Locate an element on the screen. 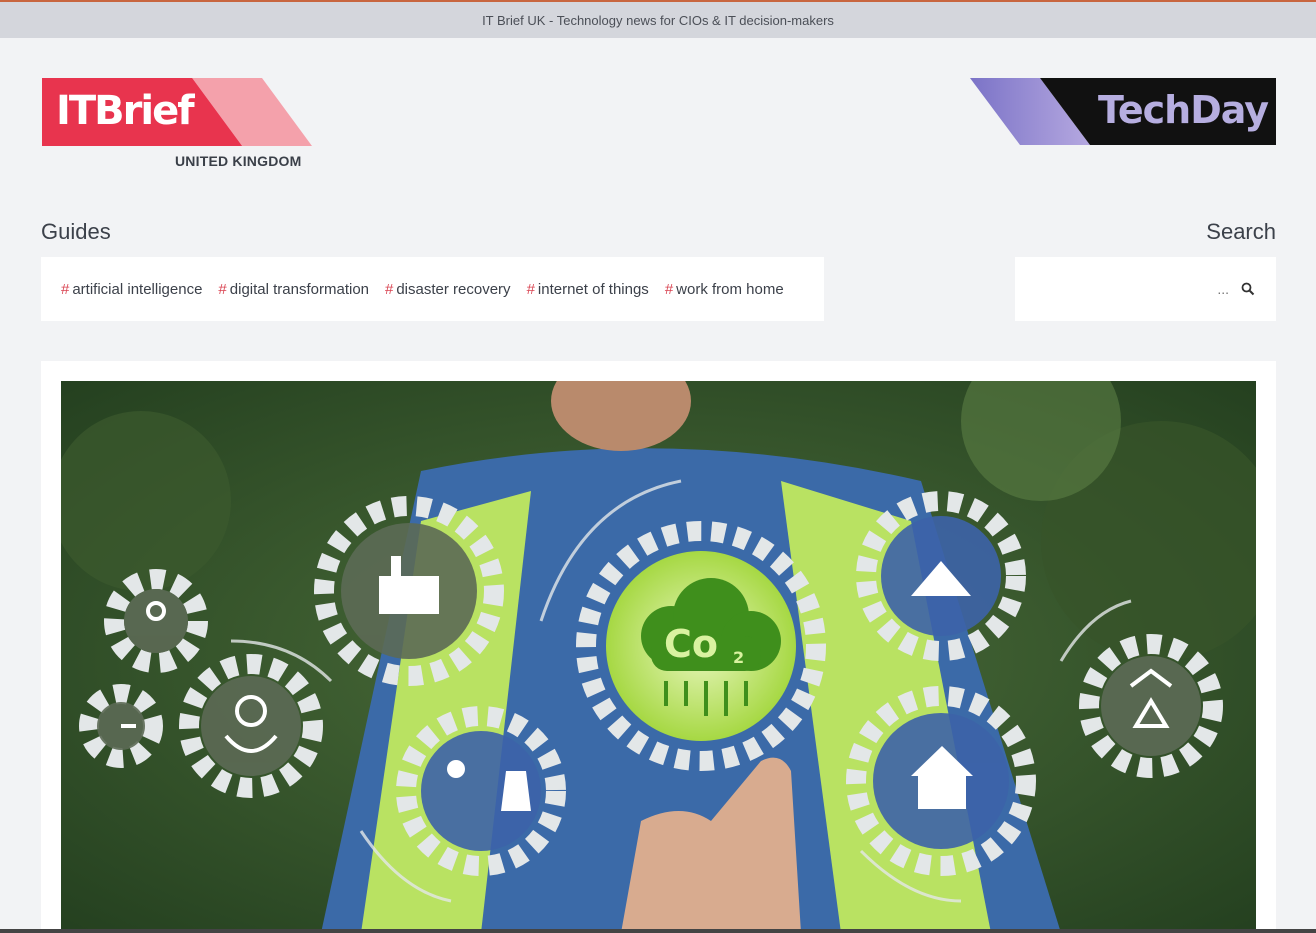 This screenshot has height=933, width=1316. search-heading: Search is located at coordinates (1241, 231).